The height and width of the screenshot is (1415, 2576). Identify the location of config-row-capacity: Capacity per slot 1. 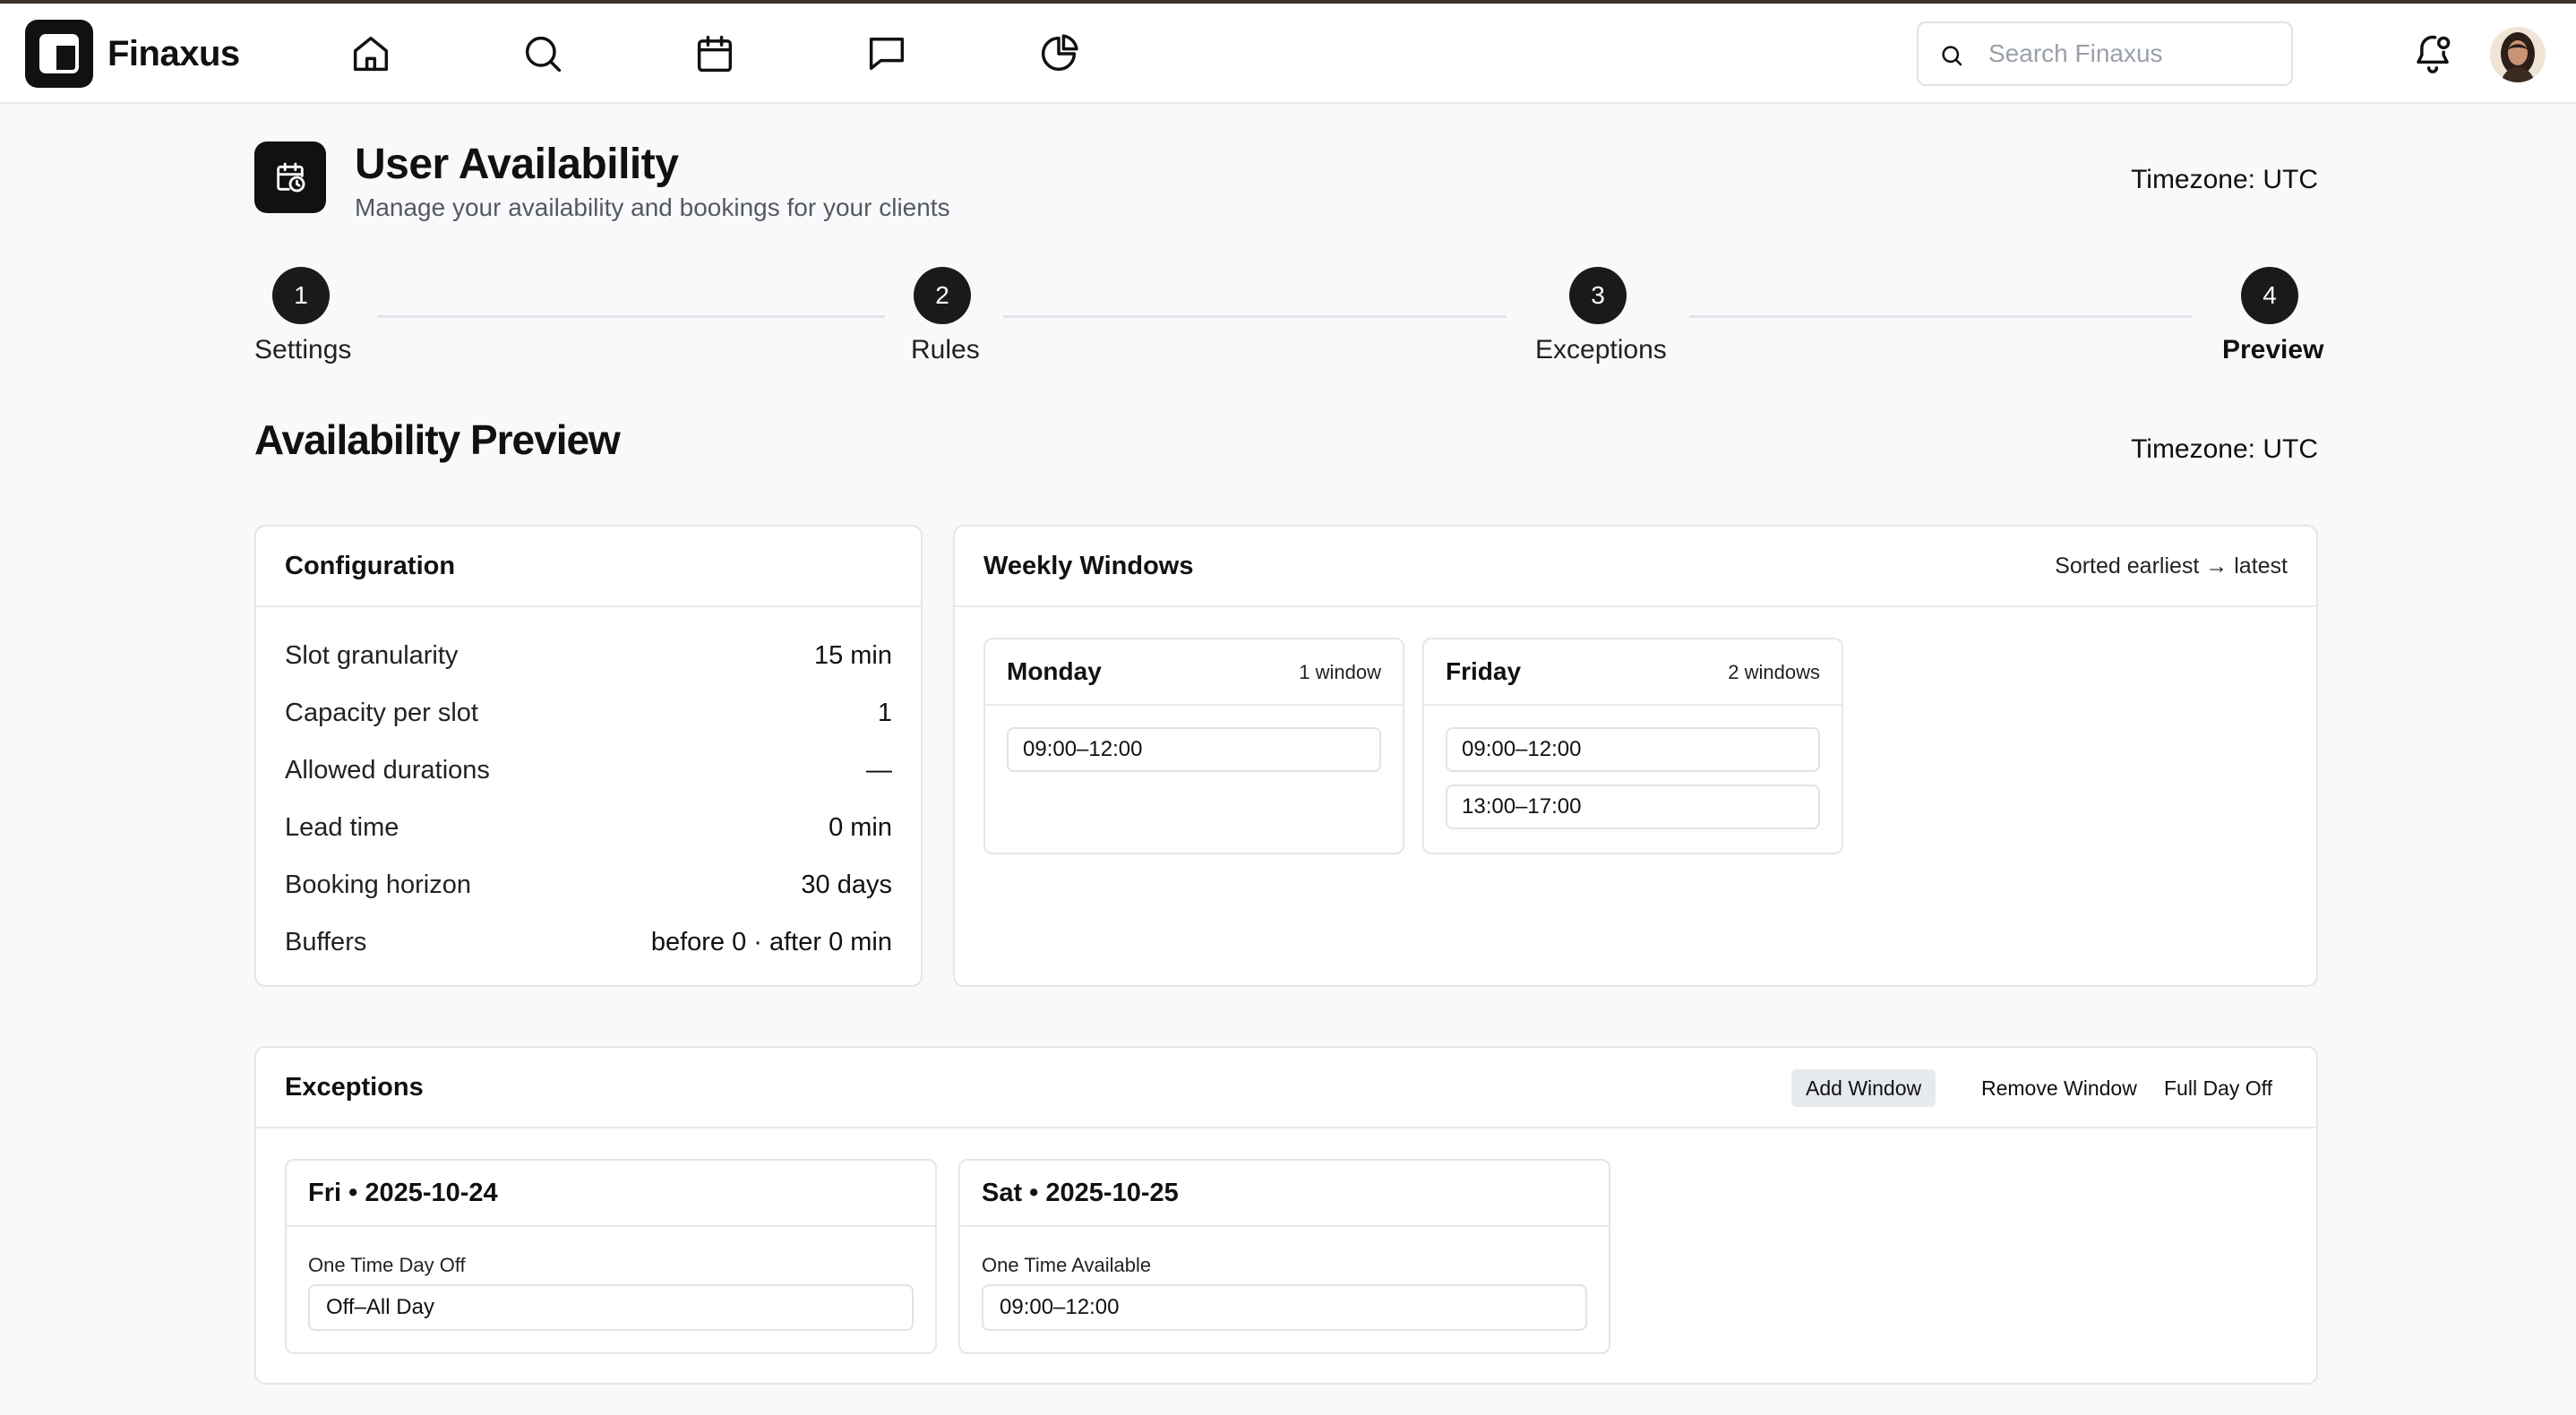
(588, 716).